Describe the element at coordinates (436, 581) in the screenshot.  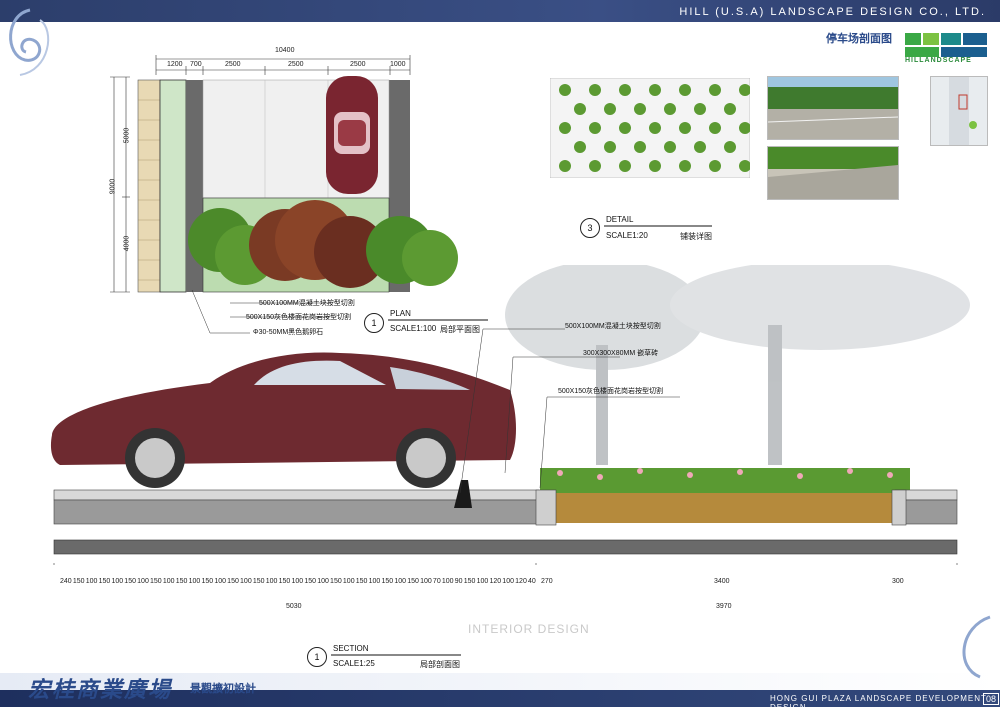
I see `section-dim-left-29: 70` at that location.